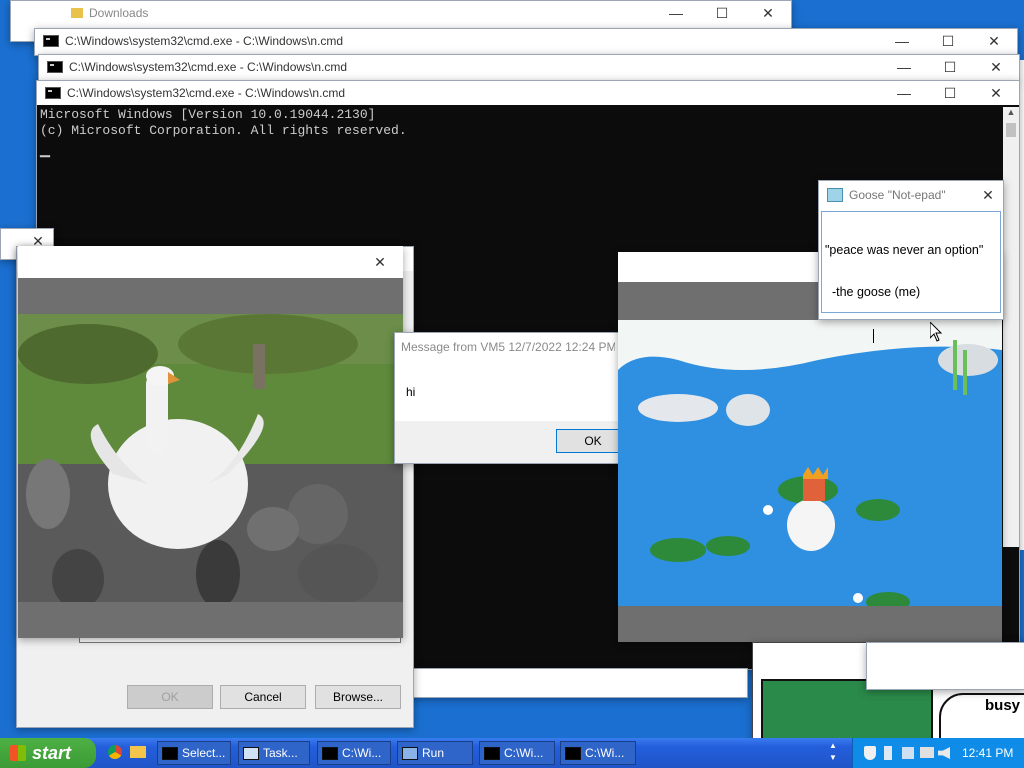  Describe the element at coordinates (115, 752) in the screenshot. I see `browser-icon` at that location.